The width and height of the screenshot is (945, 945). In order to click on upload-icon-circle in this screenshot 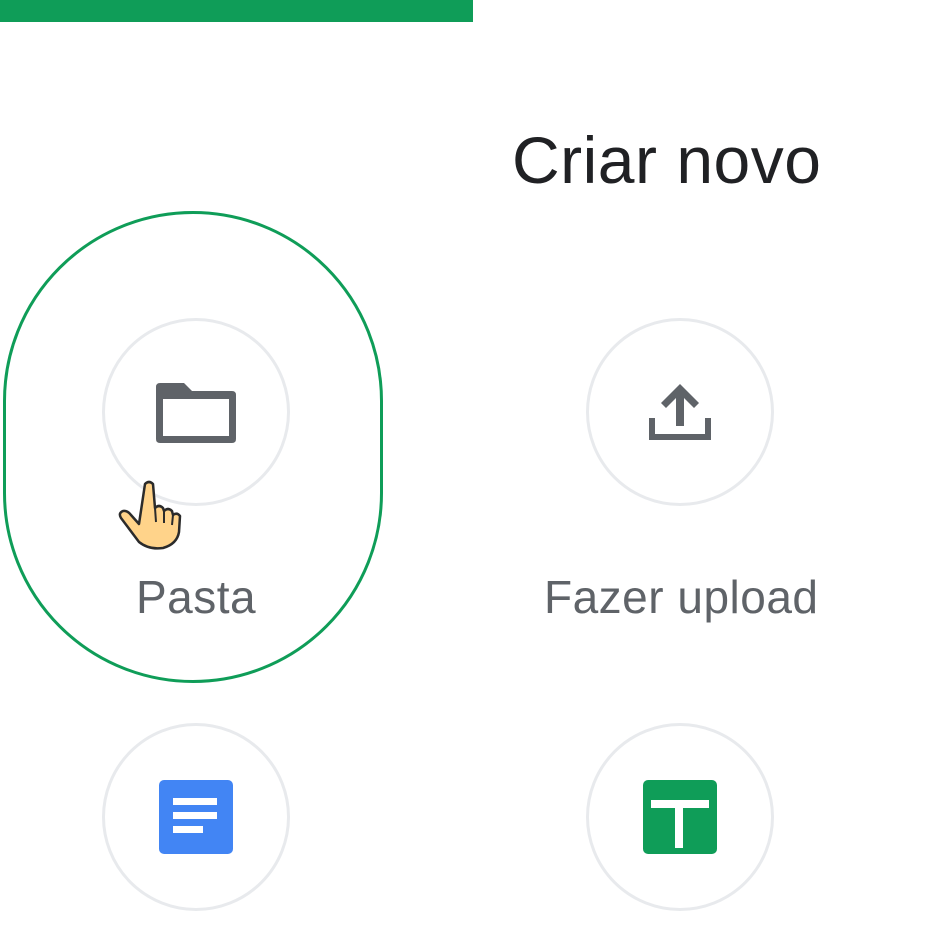, I will do `click(680, 412)`.